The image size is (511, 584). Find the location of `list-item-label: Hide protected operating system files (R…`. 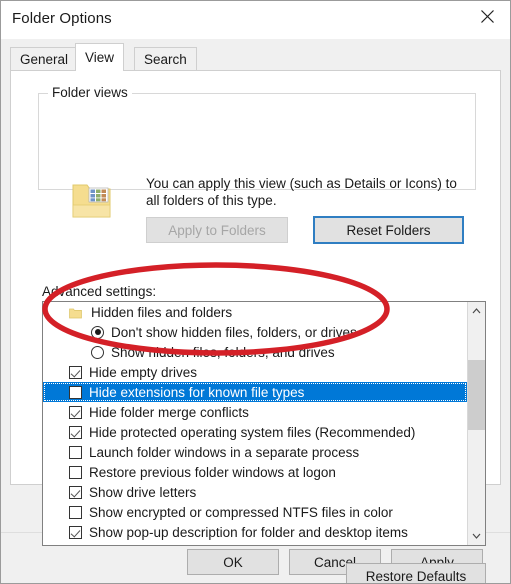

list-item-label: Hide protected operating system files (R… is located at coordinates (252, 432).